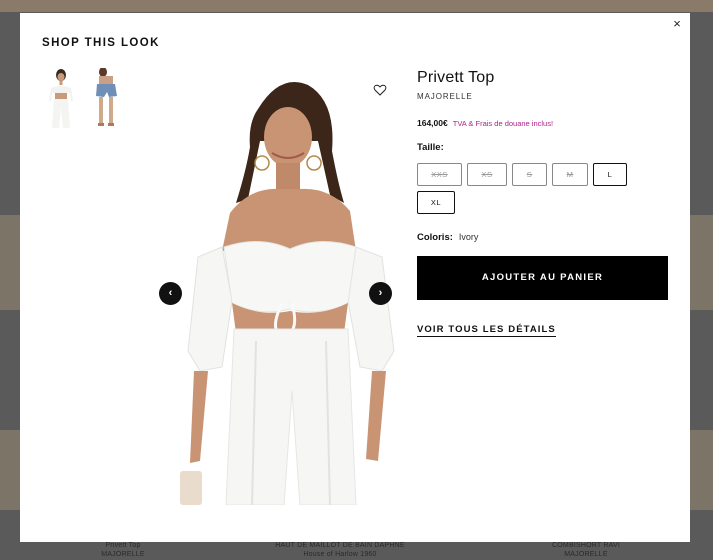 This screenshot has height=560, width=713. I want to click on heart-outline-icon, so click(380, 90).